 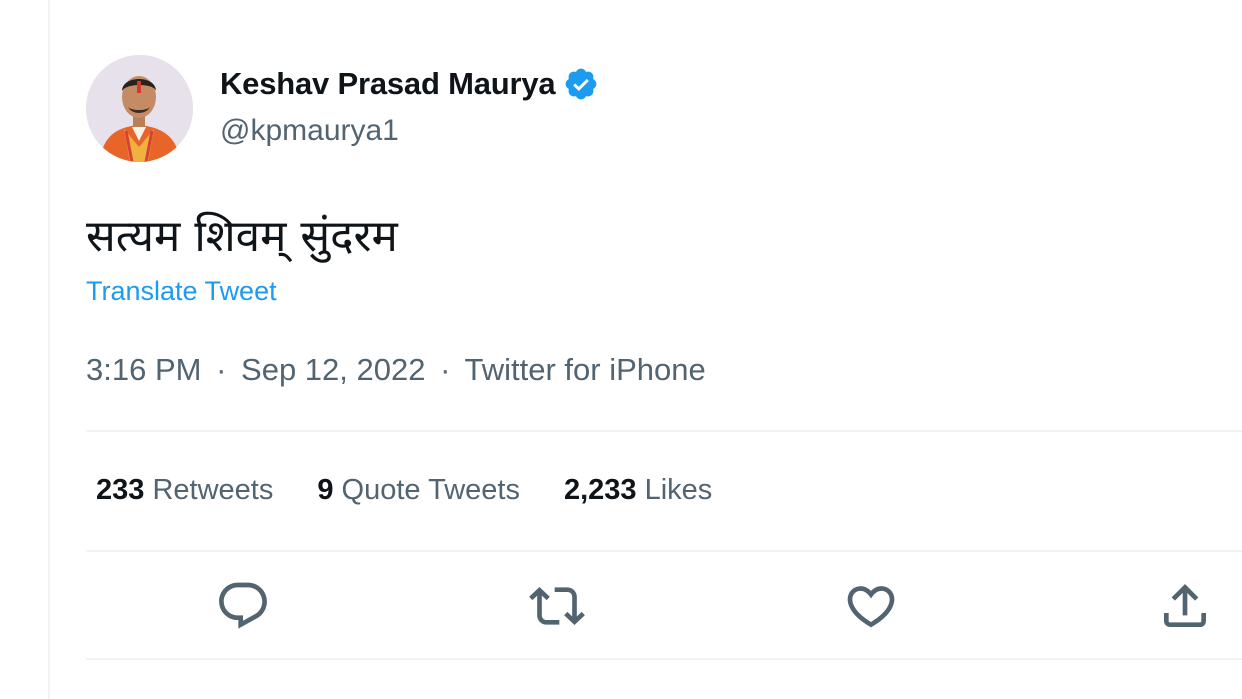 I want to click on share-button, so click(x=1185, y=606).